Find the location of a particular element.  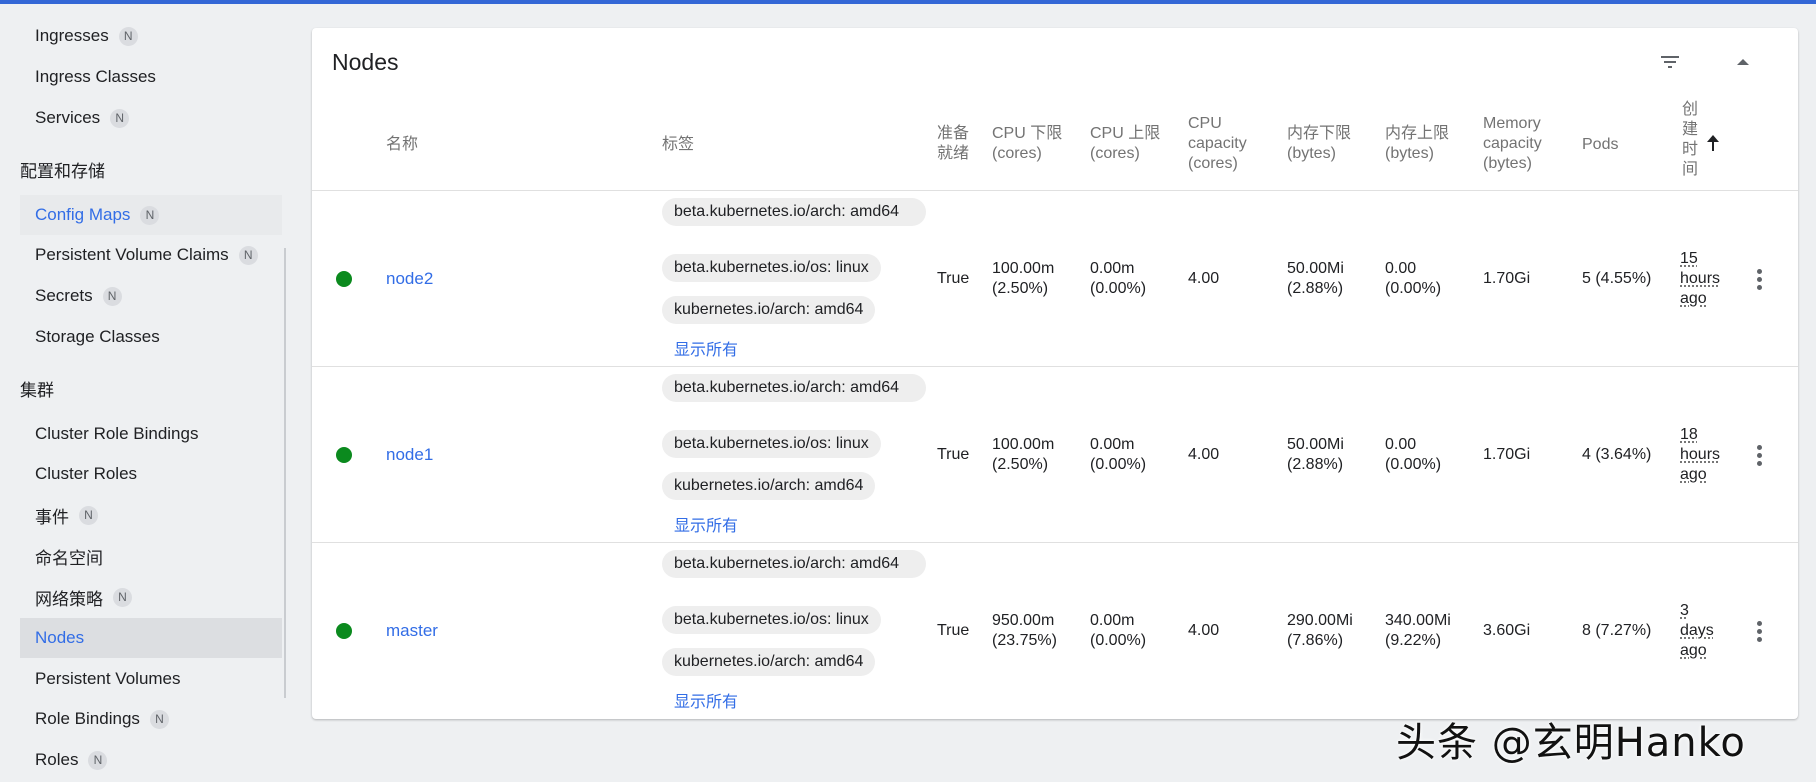

value-line: 0.00m is located at coordinates (1112, 444).